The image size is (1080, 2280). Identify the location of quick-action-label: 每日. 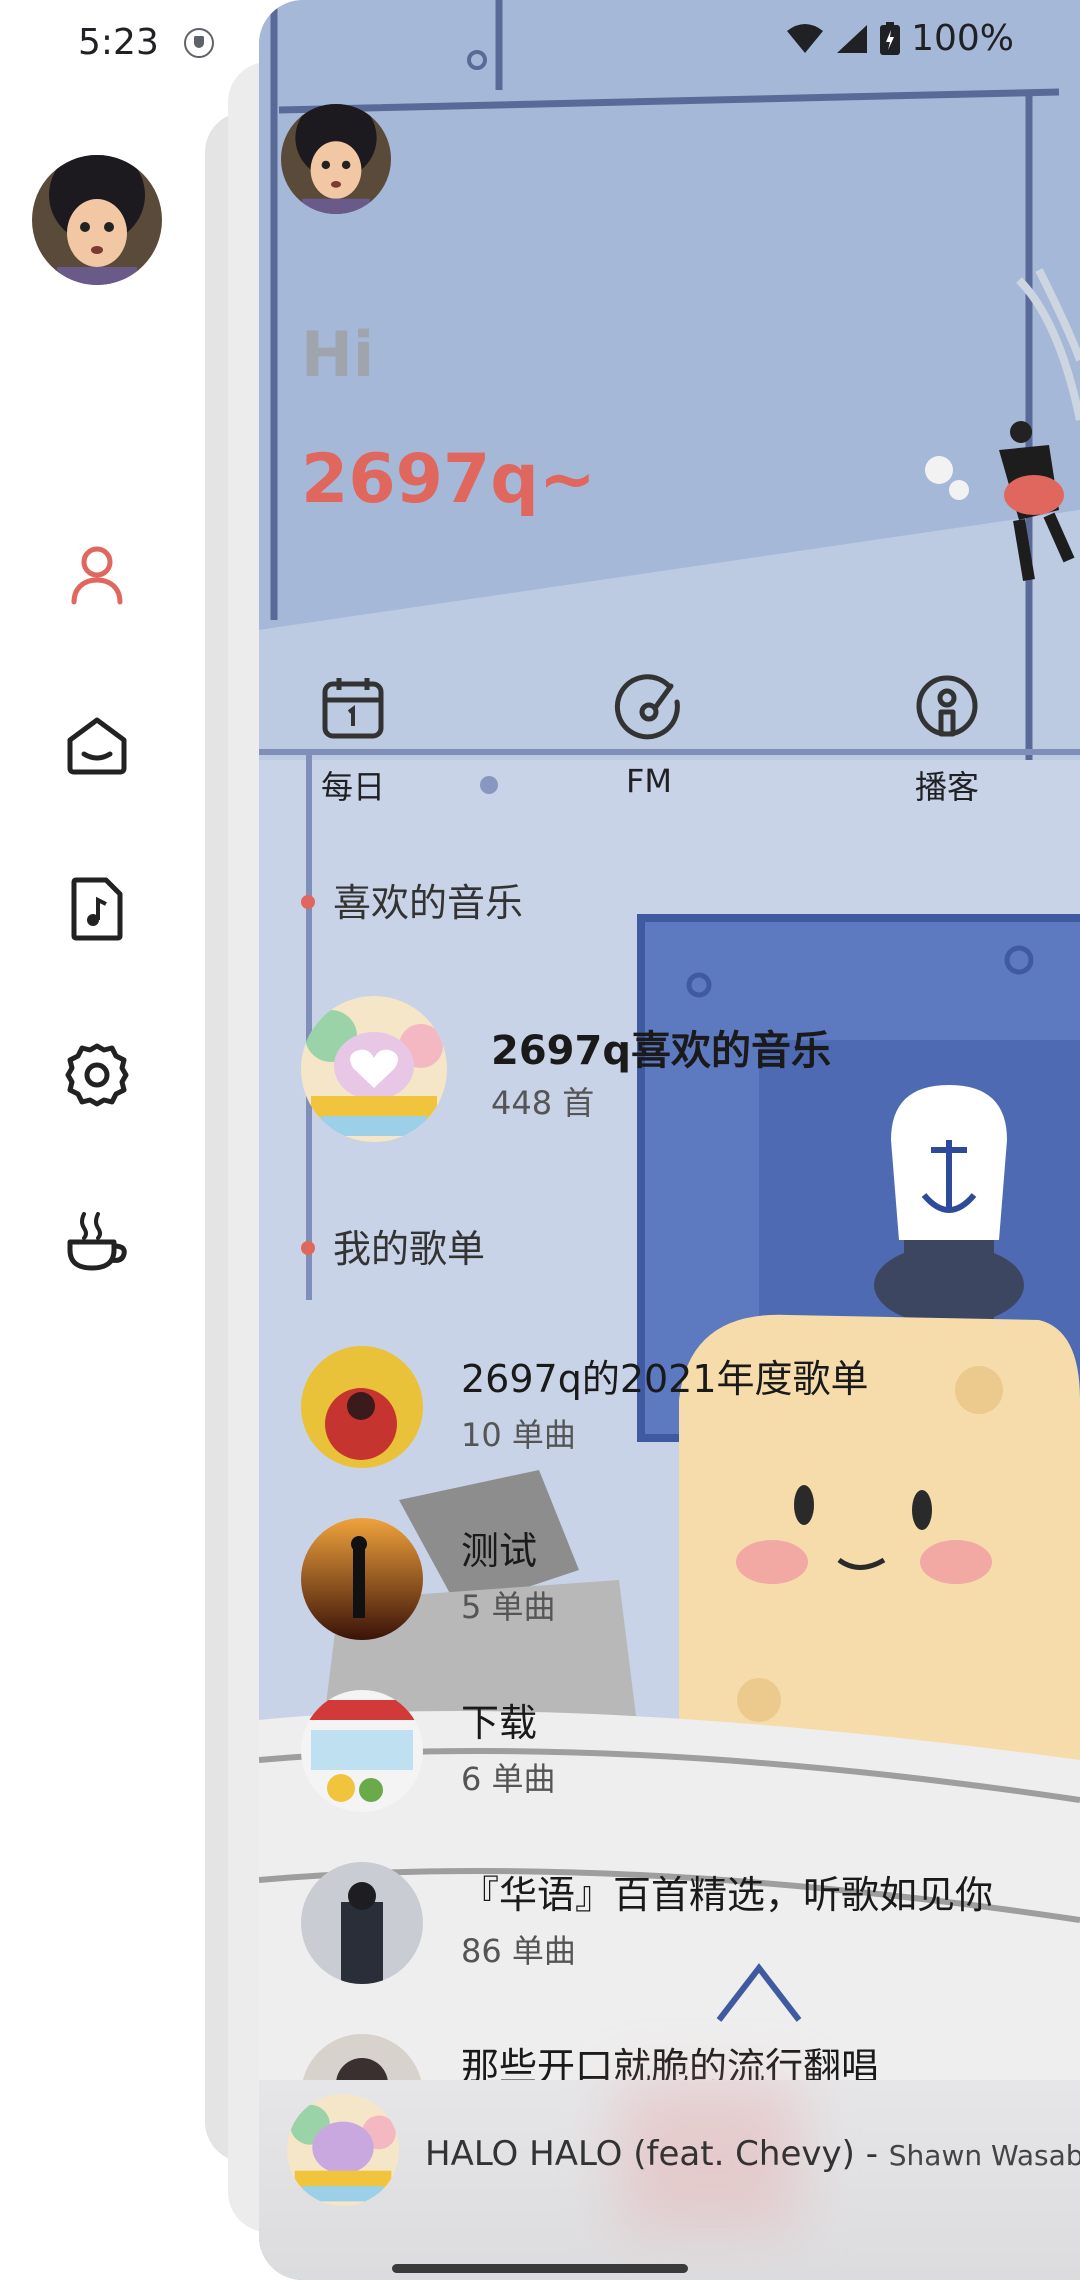
(352, 787).